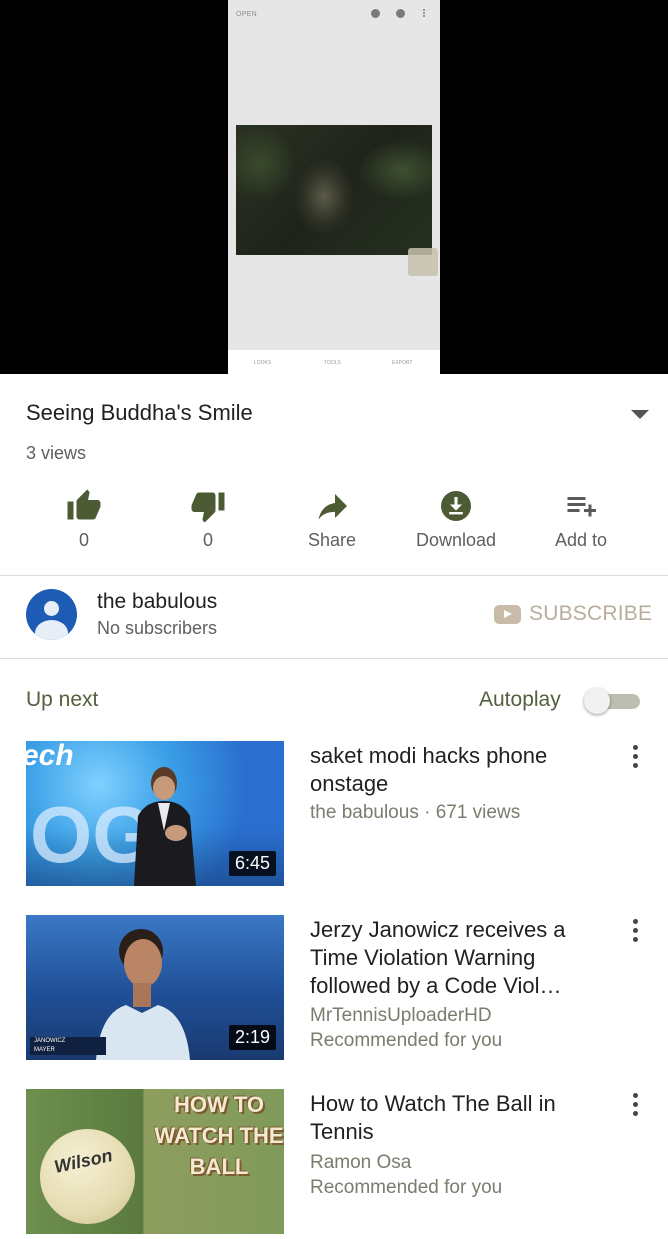 Image resolution: width=668 pixels, height=1239 pixels. What do you see at coordinates (520, 699) in the screenshot?
I see `autoplay-label: Autoplay` at bounding box center [520, 699].